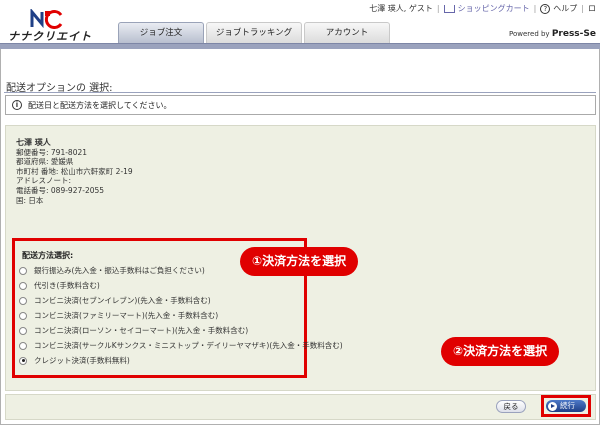 This screenshot has height=425, width=600. I want to click on option-cash-on-delivery: 代引き(手数料含む), so click(181, 285).